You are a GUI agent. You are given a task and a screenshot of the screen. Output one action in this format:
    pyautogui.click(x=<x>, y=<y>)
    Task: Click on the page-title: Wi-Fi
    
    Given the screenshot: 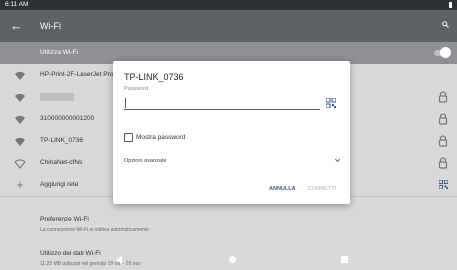 What is the action you would take?
    pyautogui.click(x=50, y=26)
    